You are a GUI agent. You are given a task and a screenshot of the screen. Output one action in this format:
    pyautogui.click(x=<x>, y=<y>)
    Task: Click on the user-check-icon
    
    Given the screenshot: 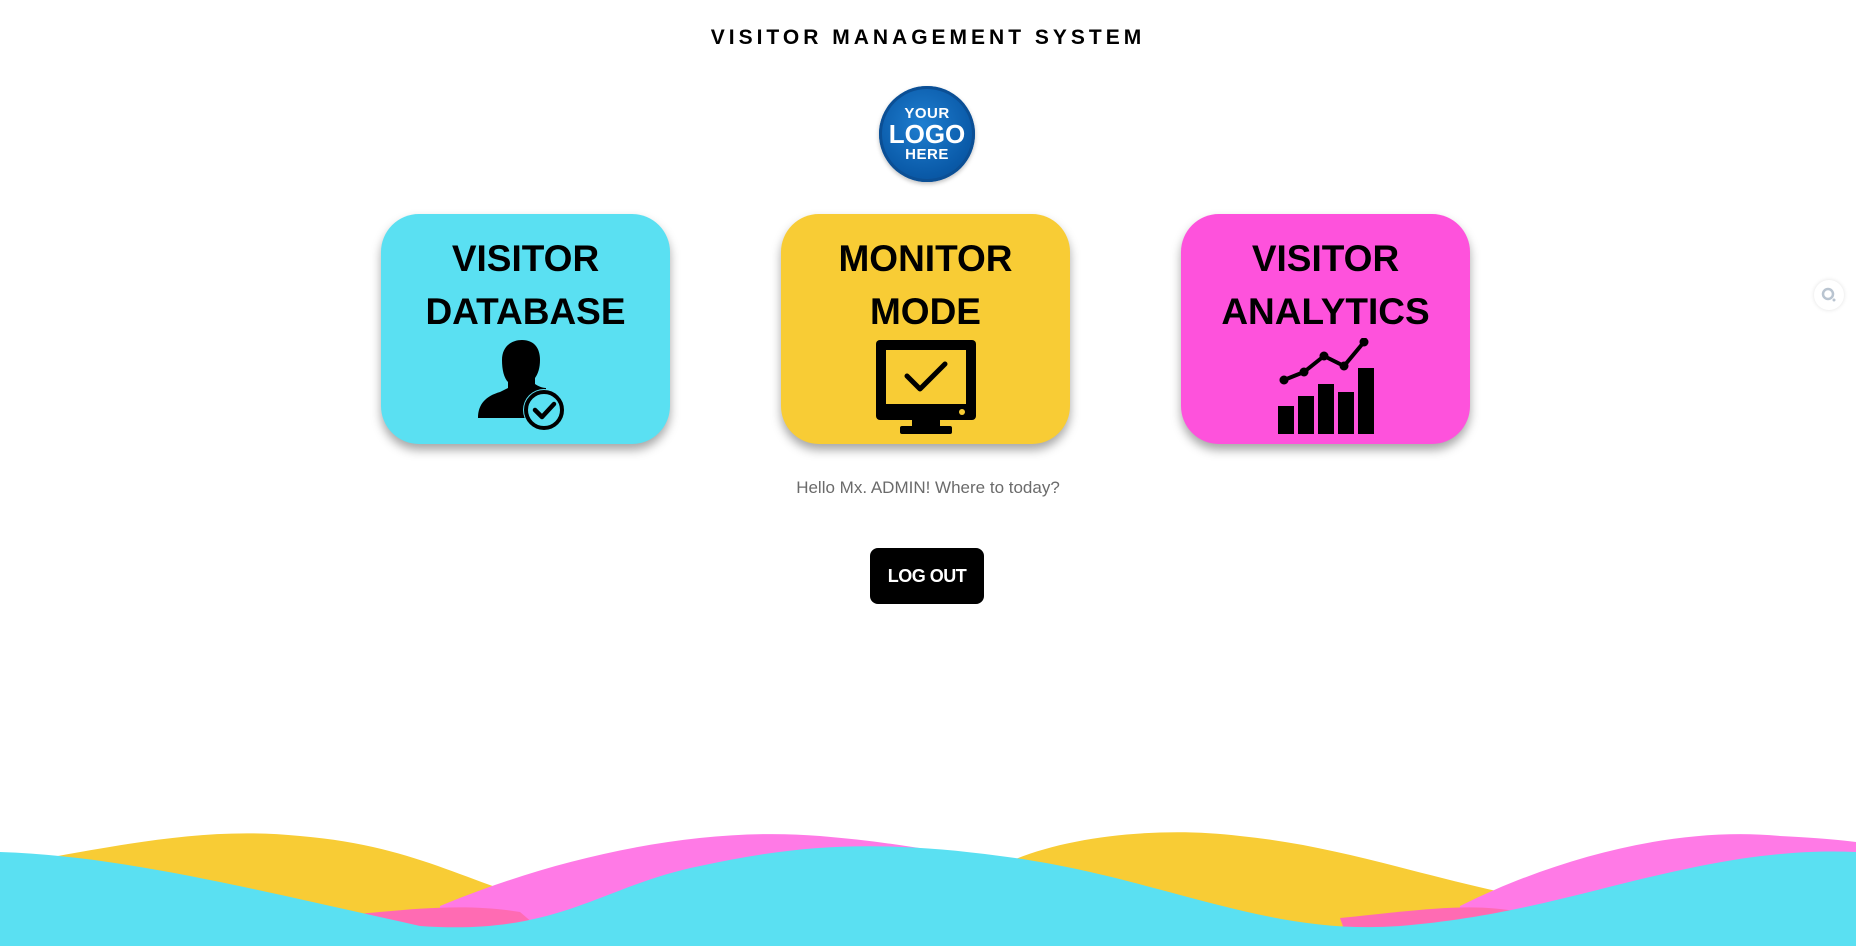 What is the action you would take?
    pyautogui.click(x=521, y=385)
    